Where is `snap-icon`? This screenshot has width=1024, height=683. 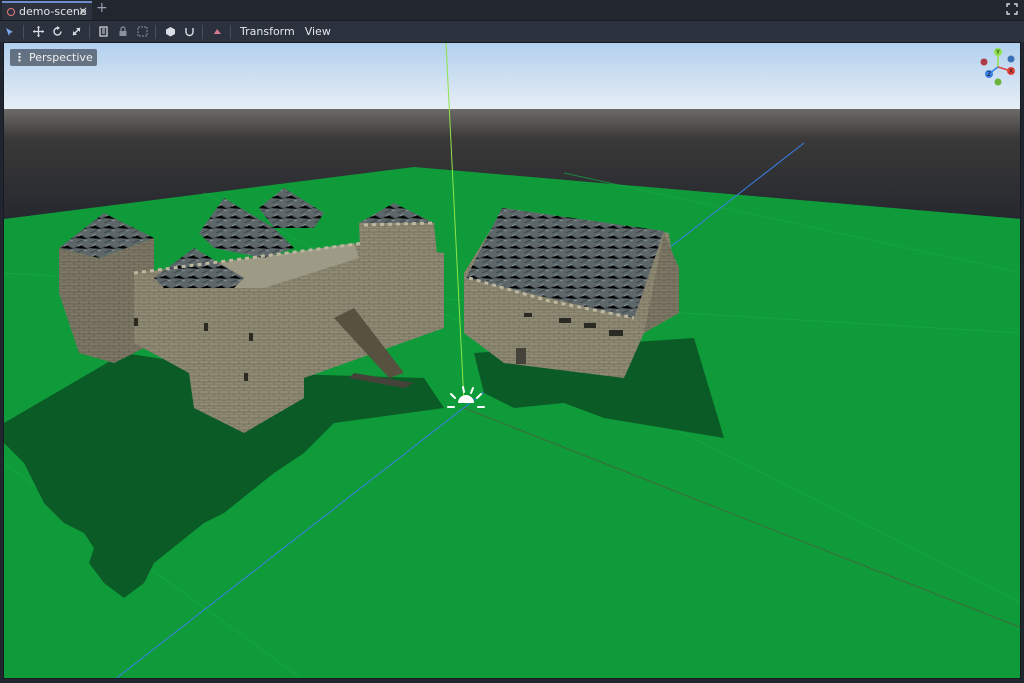
snap-icon is located at coordinates (189, 32).